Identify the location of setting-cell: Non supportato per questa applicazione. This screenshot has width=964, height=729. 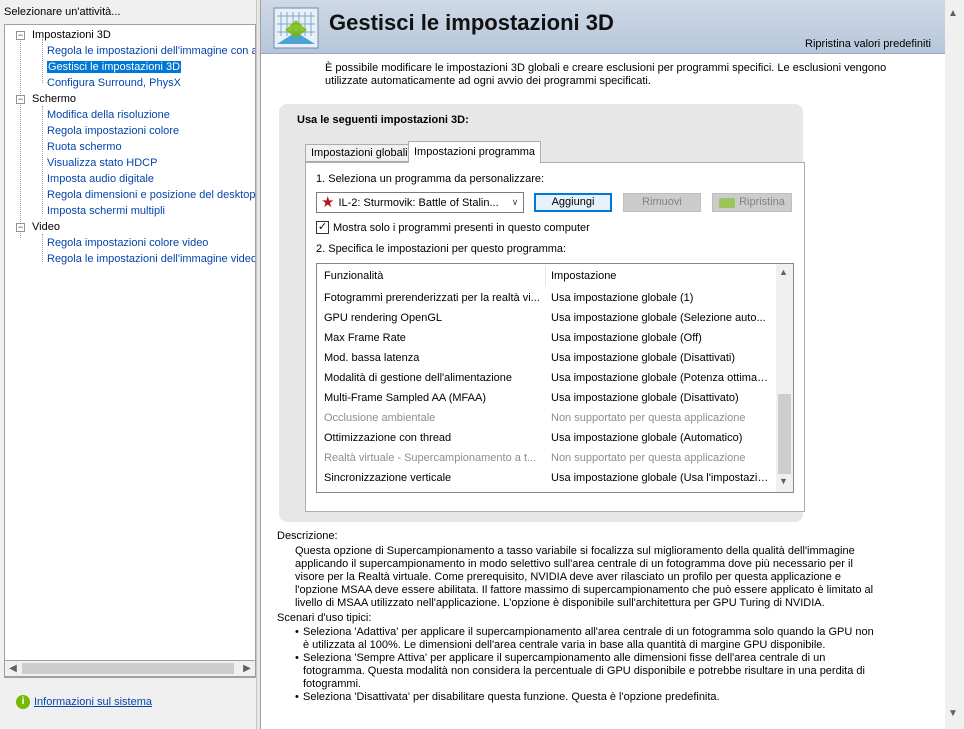
(648, 418).